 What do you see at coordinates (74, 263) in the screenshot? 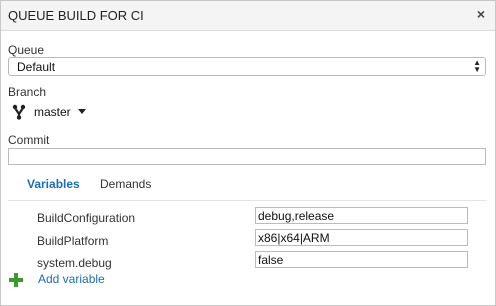
I see `variable-name: system.debug` at bounding box center [74, 263].